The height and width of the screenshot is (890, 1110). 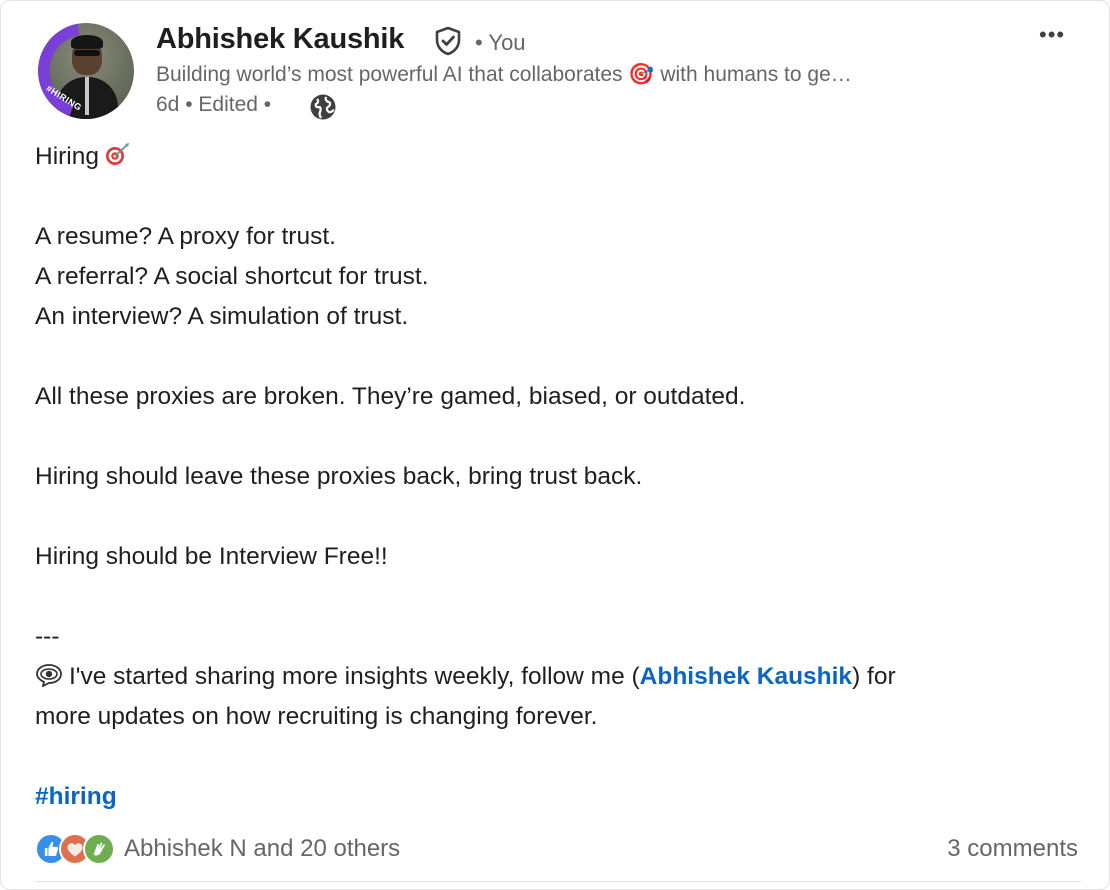 I want to click on footer-divider, so click(x=558, y=881).